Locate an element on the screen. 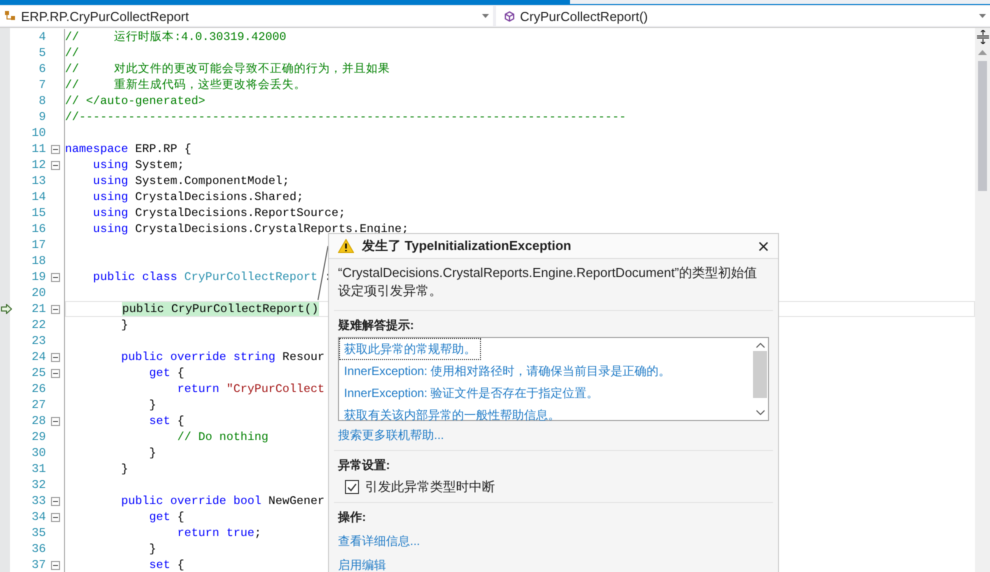 The width and height of the screenshot is (990, 572). help-link: InnerException: 使用相对路径时，请确保当前目录是正确的。 is located at coordinates (507, 371).